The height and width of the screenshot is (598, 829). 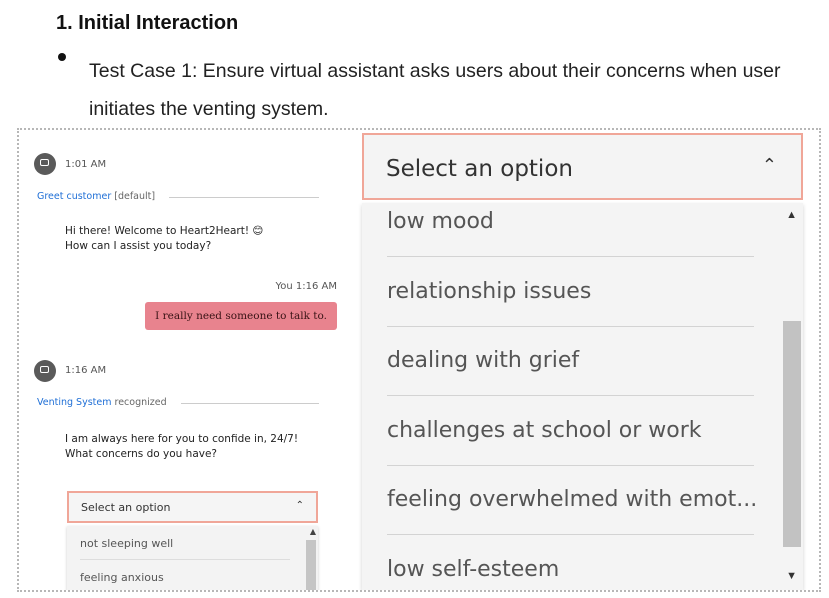 What do you see at coordinates (192, 558) in the screenshot?
I see `concern-options-small: not sleeping well feeling anxious ▲` at bounding box center [192, 558].